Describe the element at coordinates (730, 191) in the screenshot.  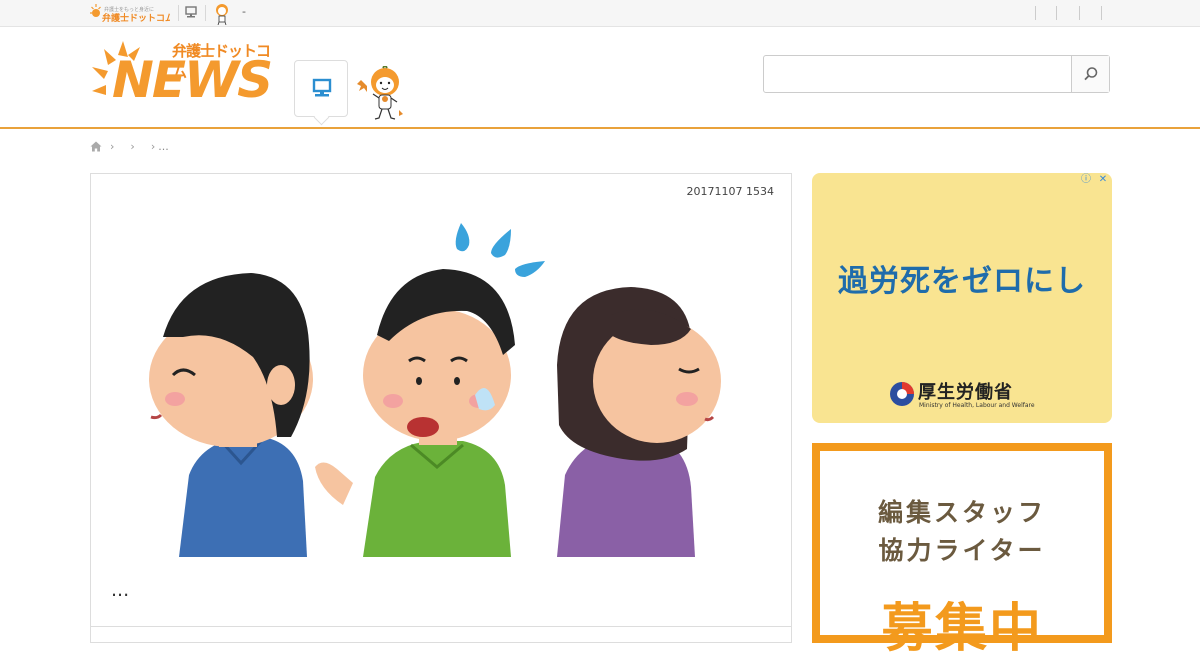
I see `article-date: 20171107 1534` at that location.